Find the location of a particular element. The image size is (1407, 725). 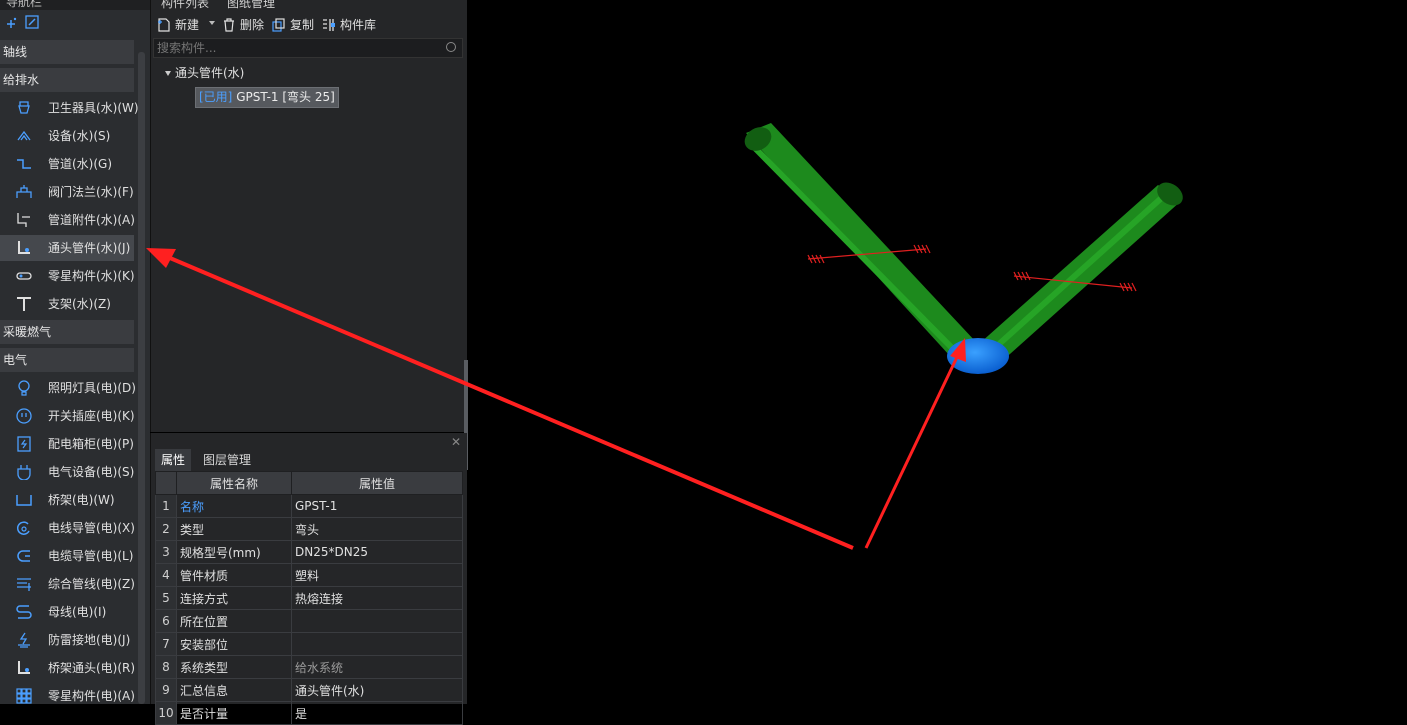

nav-item-label: 管道(水)(G) is located at coordinates (80, 164).